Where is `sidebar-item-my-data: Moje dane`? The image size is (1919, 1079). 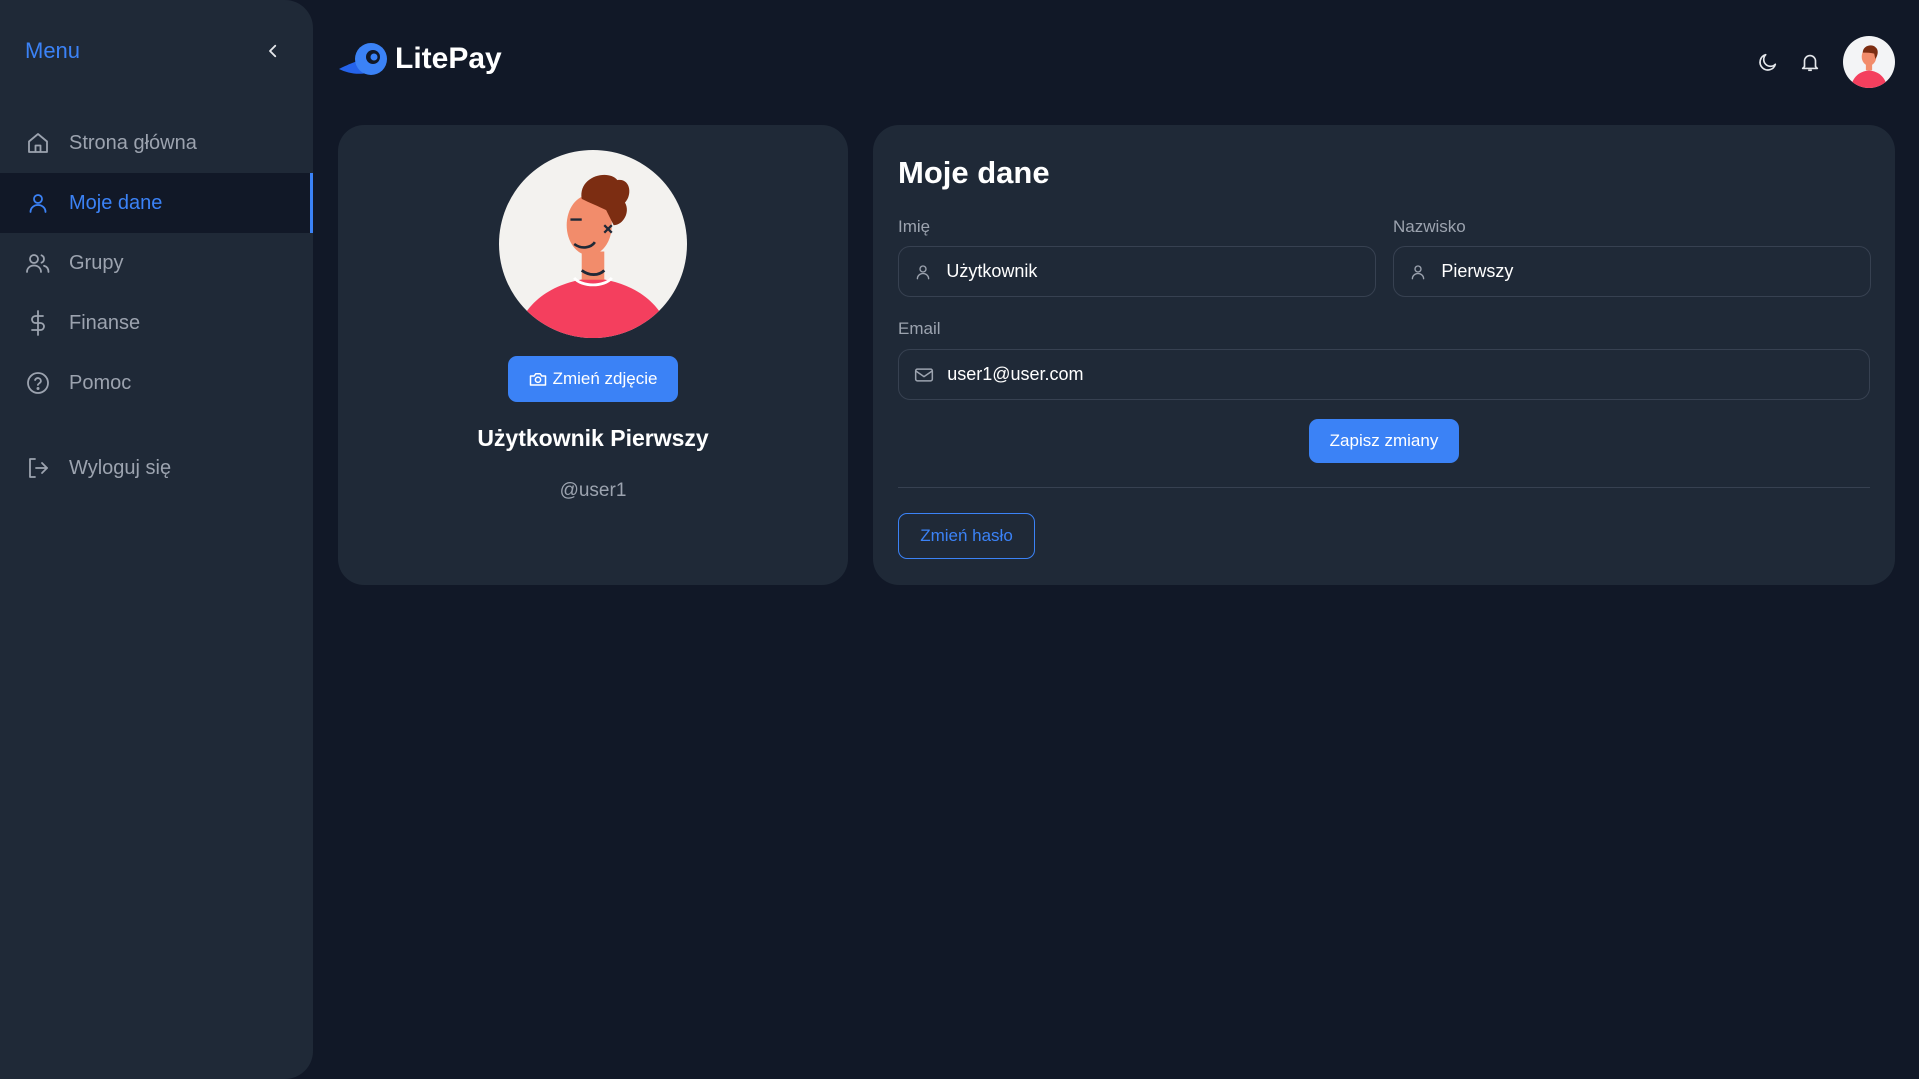
sidebar-item-my-data: Moje dane is located at coordinates (156, 203).